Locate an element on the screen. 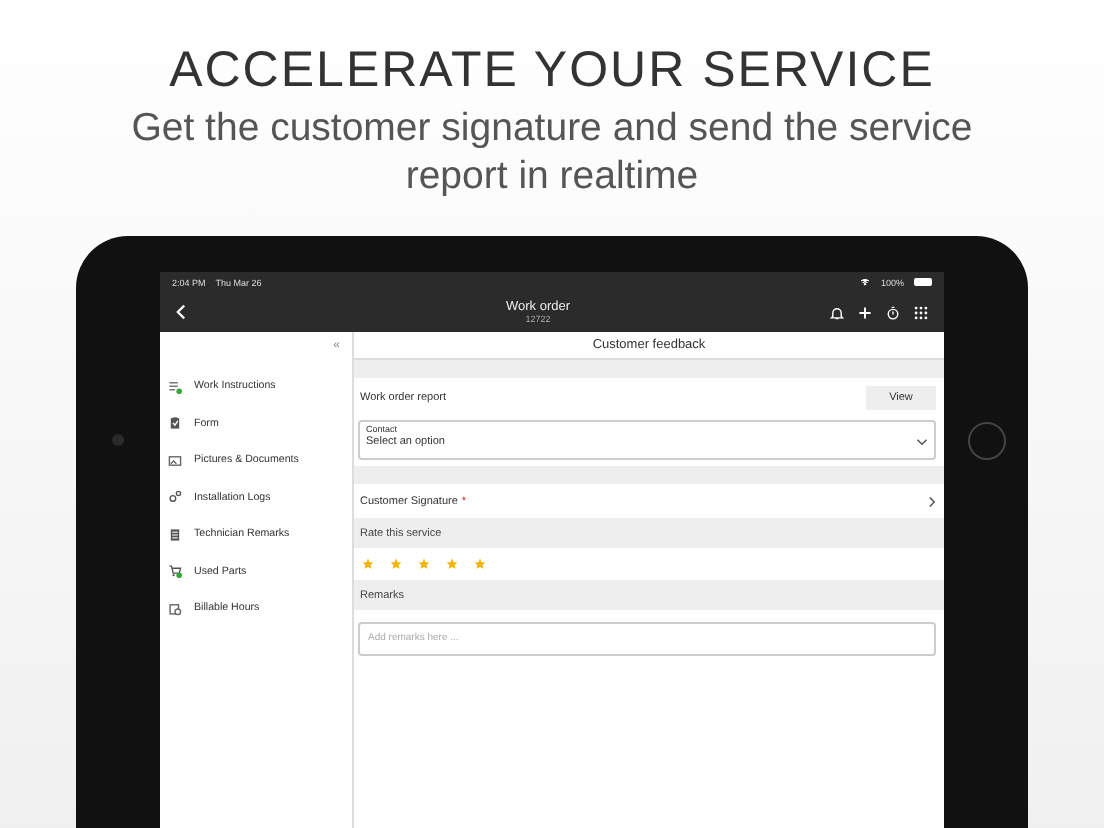  headline: ACCELERATE YOUR SERVICE is located at coordinates (552, 70).